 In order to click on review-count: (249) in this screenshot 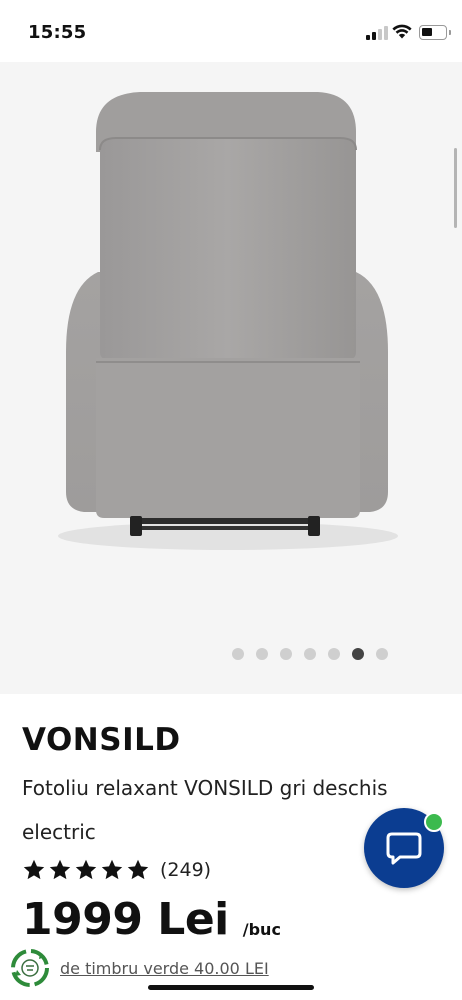, I will do `click(185, 870)`.